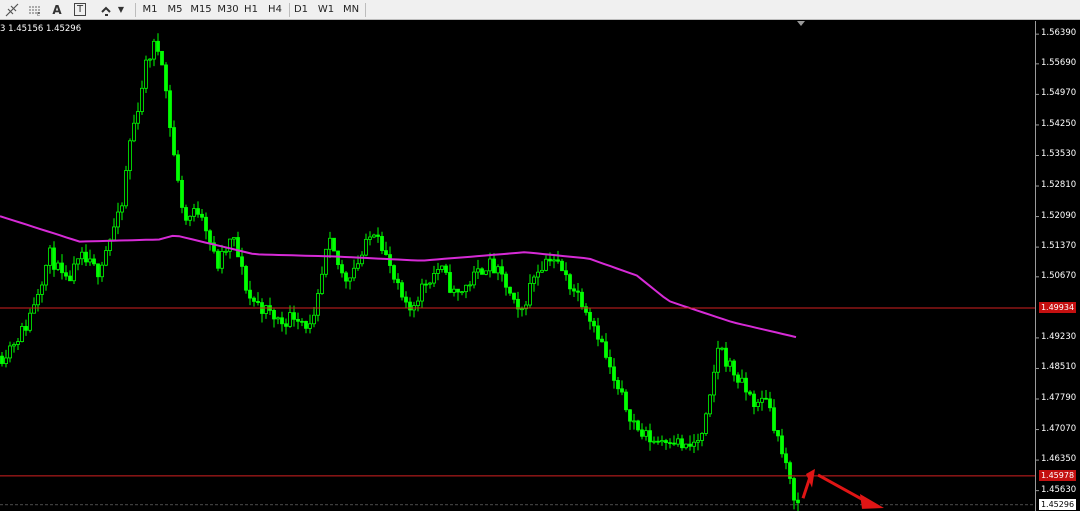  I want to click on current-price-tag: 1.45296, so click(1057, 504).